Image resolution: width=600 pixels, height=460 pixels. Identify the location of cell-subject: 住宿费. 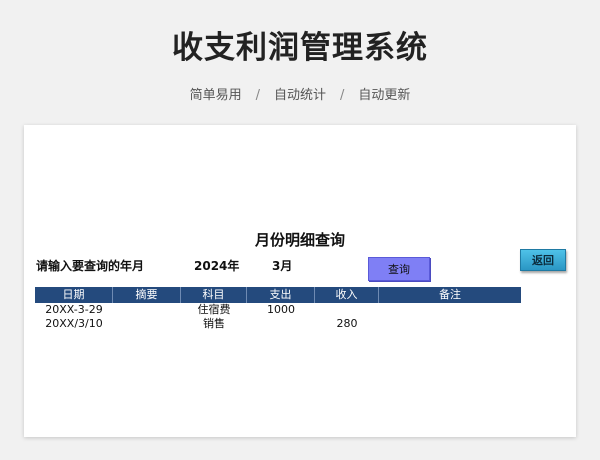
(214, 310).